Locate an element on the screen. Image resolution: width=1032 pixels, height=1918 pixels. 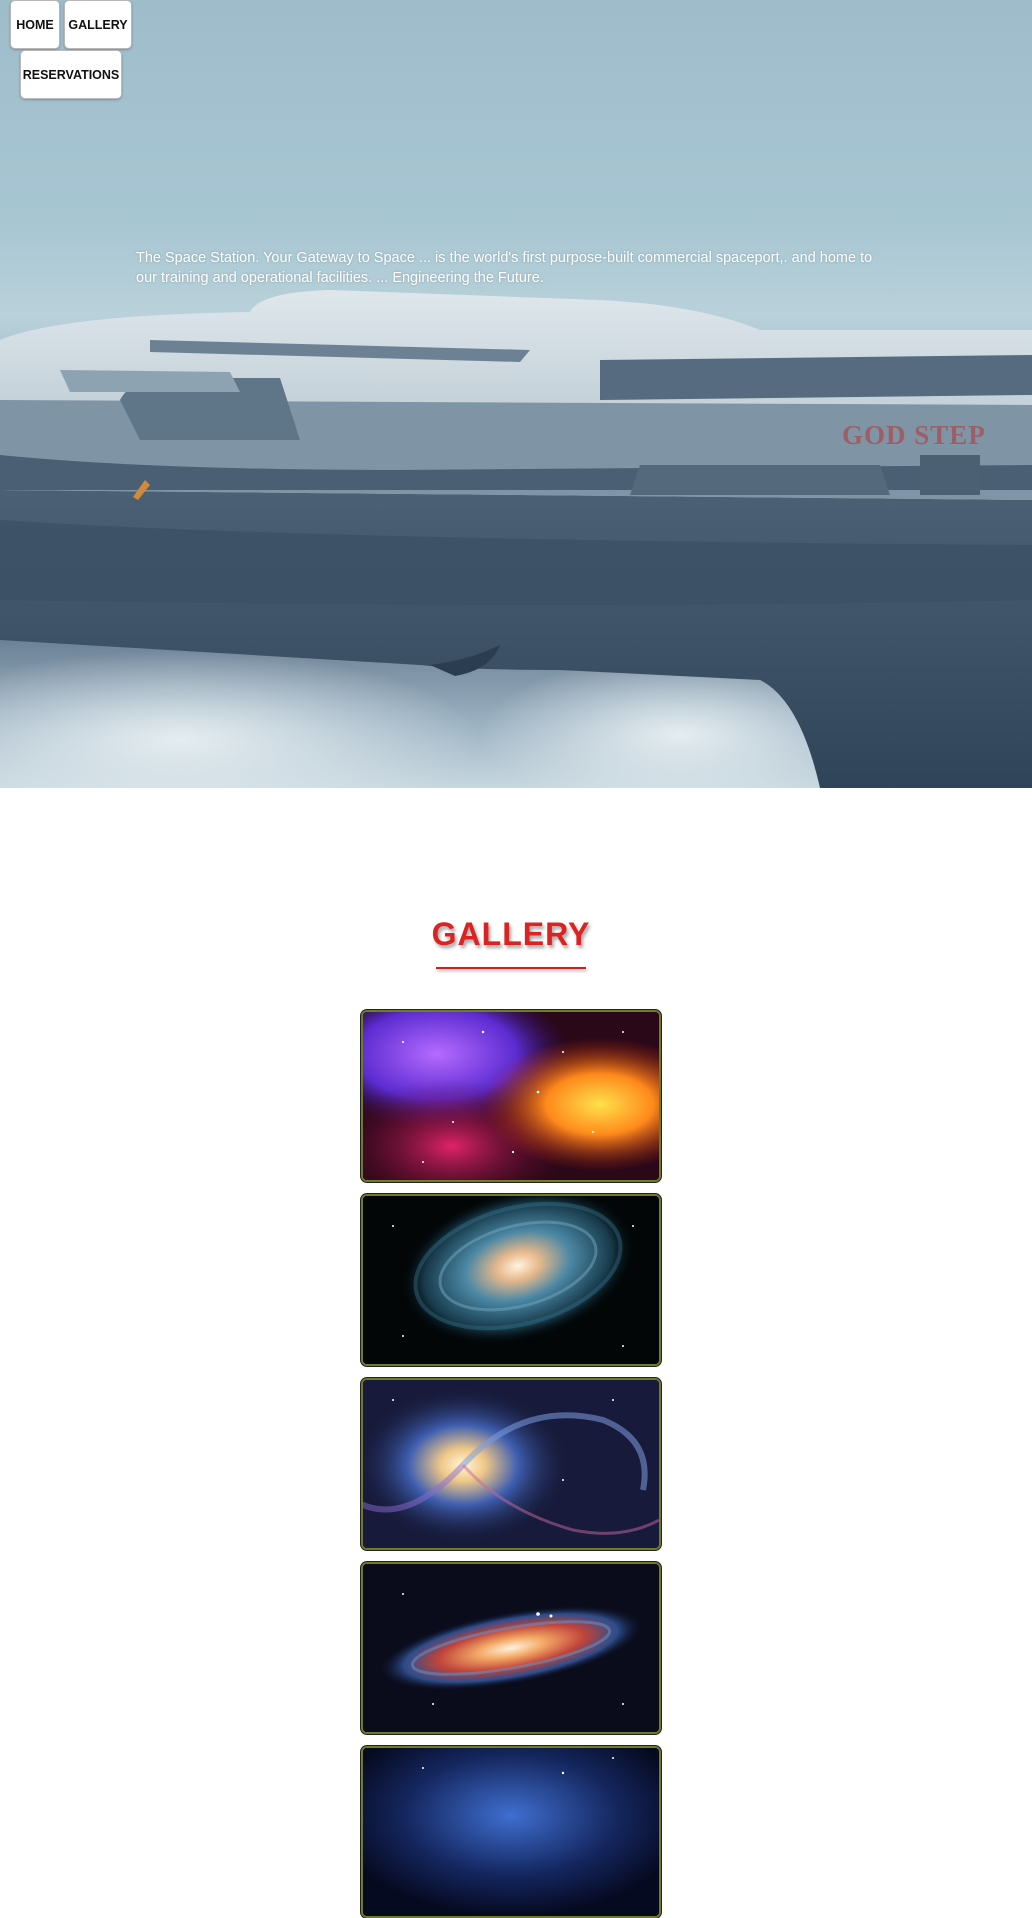
spiral-galaxy-teal-image is located at coordinates (511, 1280).